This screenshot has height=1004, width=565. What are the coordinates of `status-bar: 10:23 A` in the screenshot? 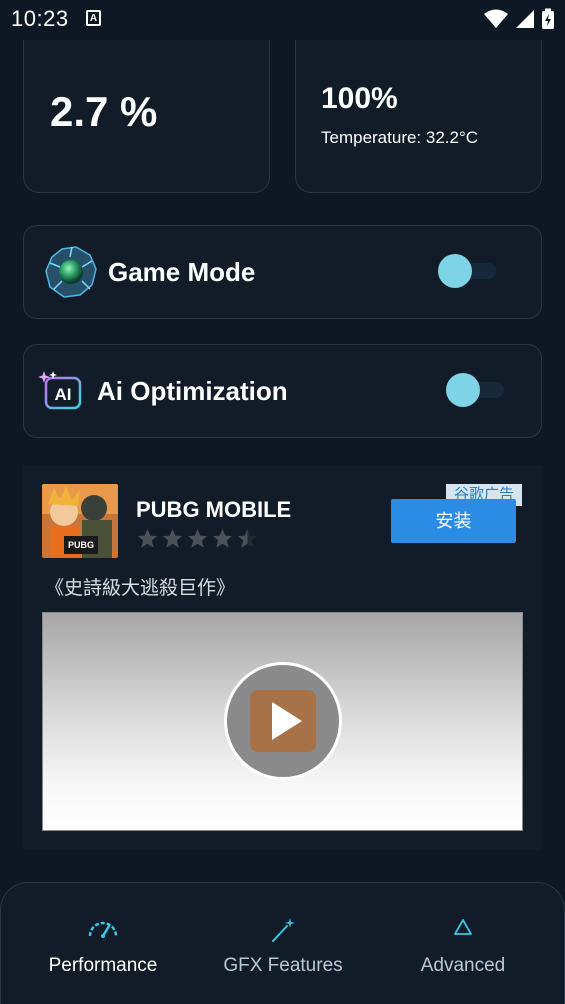 It's located at (282, 19).